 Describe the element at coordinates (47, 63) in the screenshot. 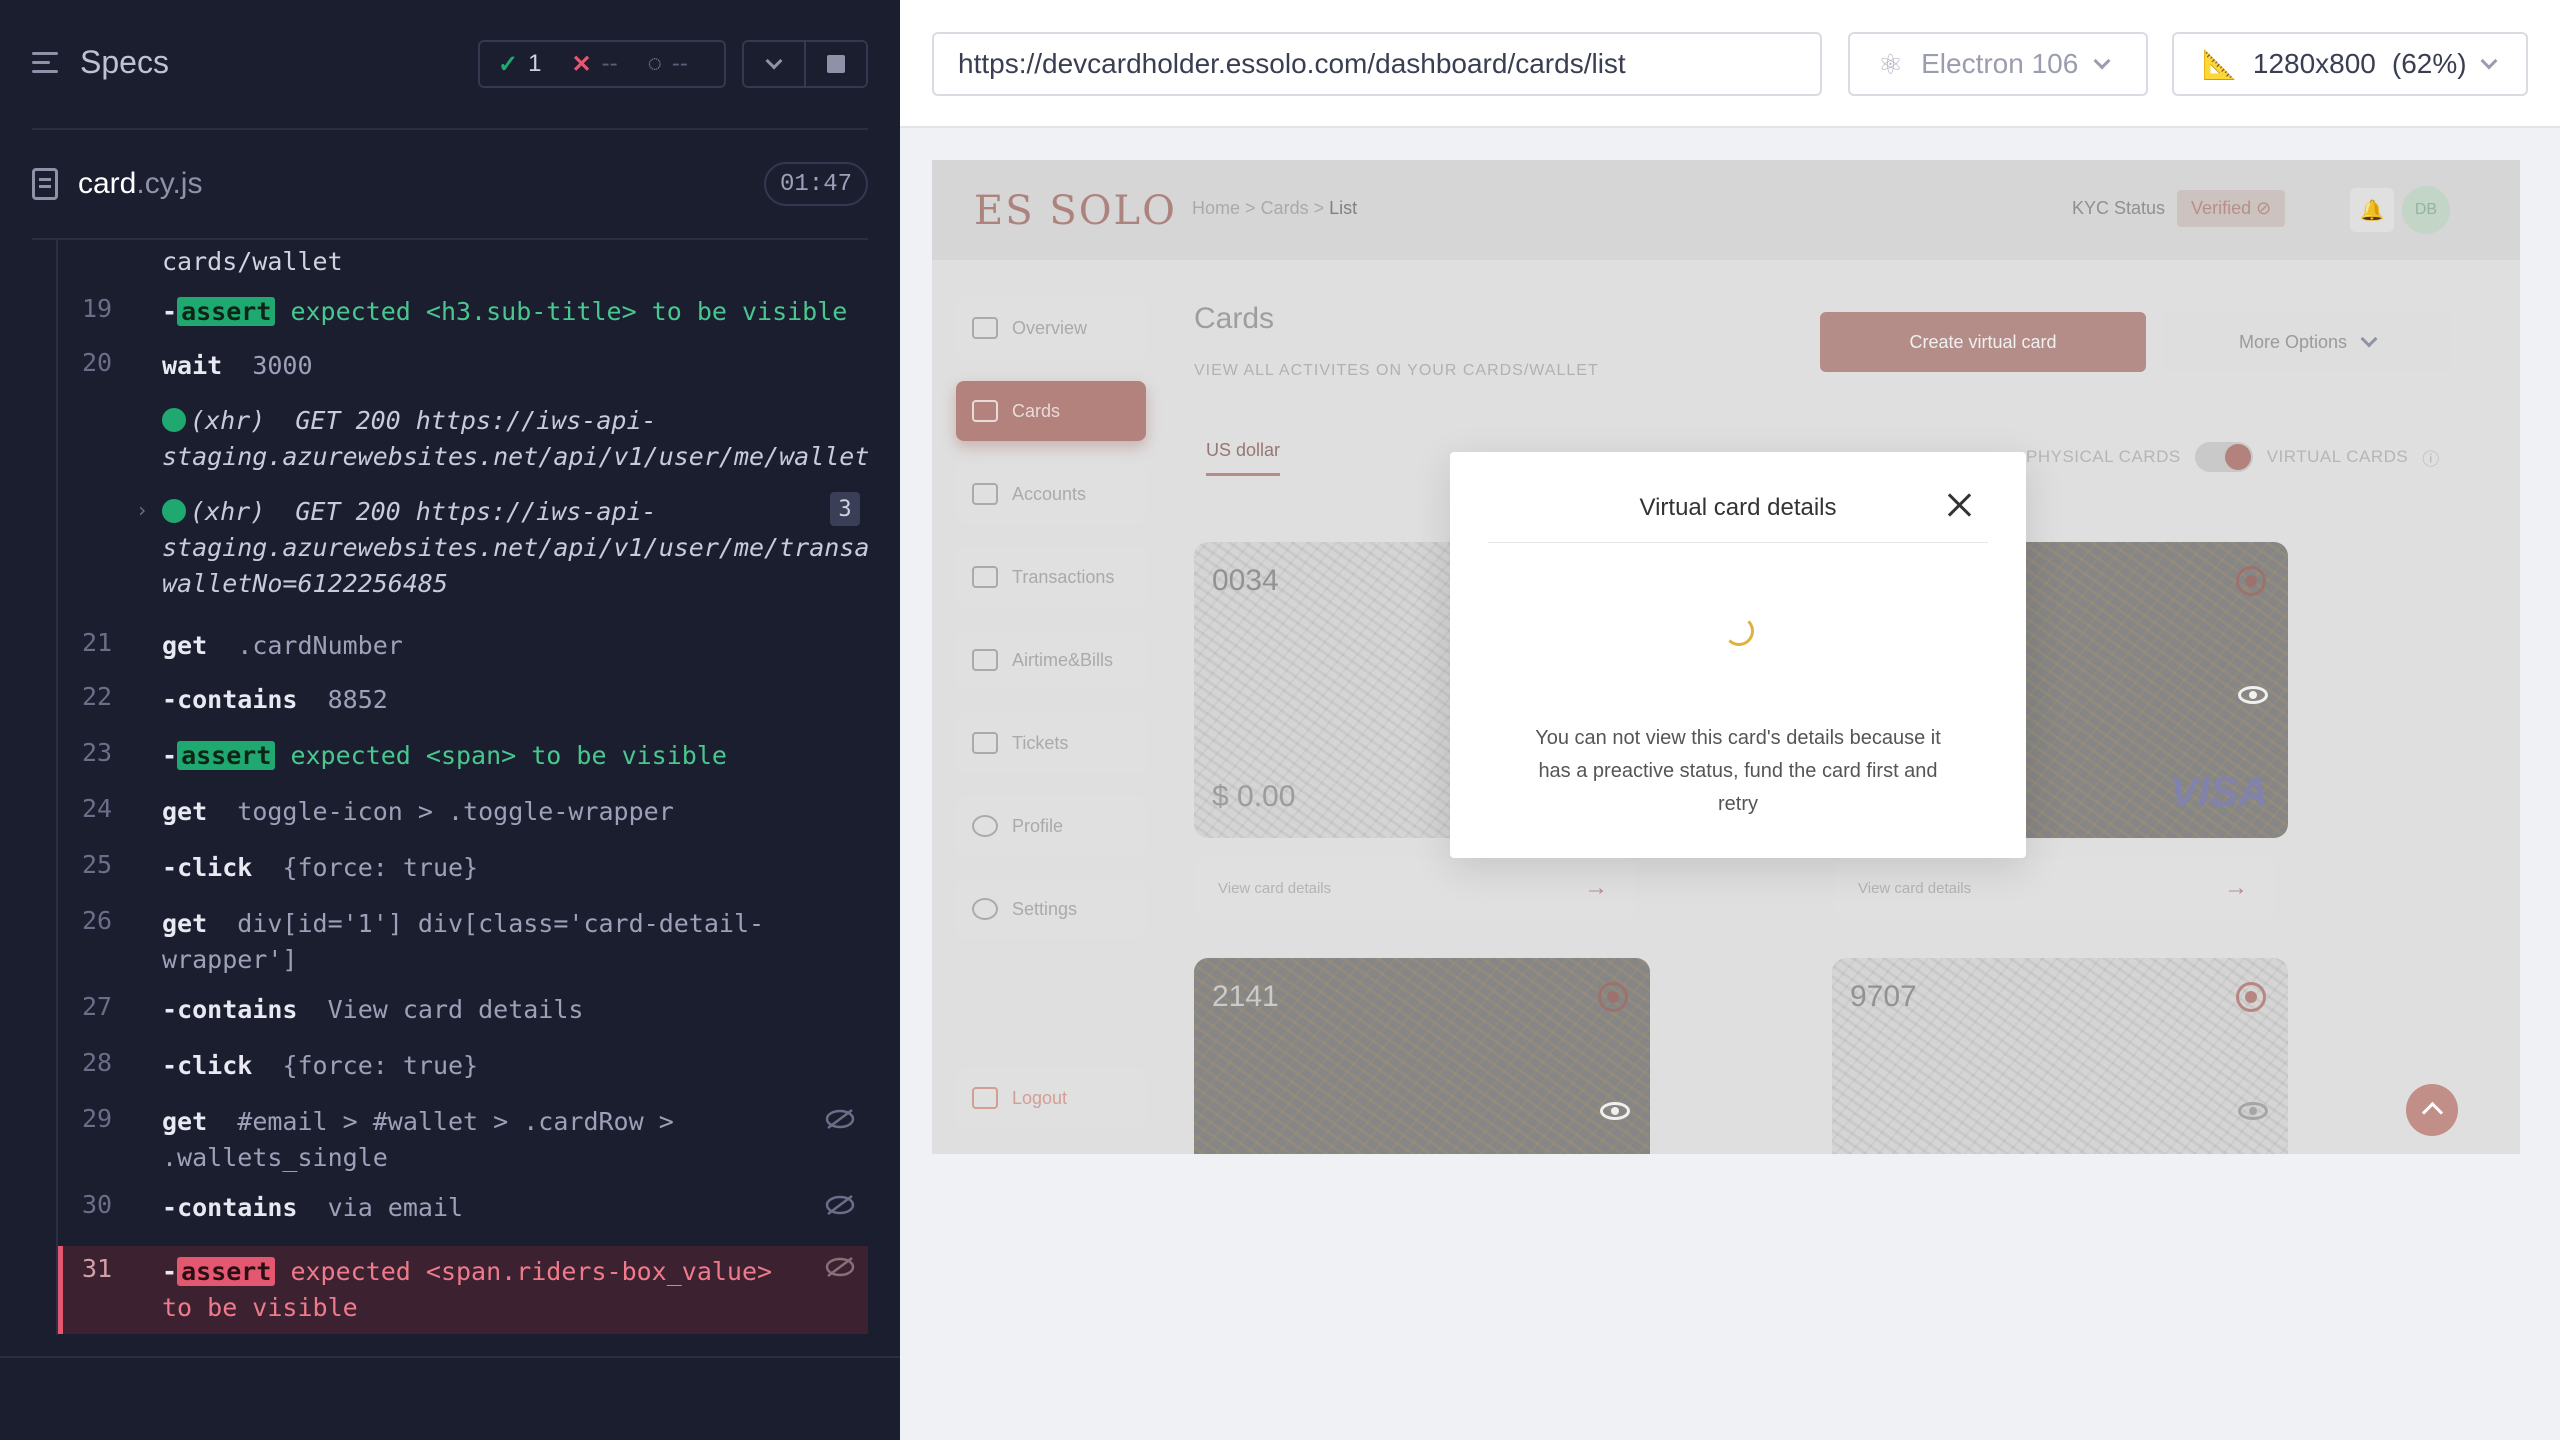

I see `menu-icon` at that location.